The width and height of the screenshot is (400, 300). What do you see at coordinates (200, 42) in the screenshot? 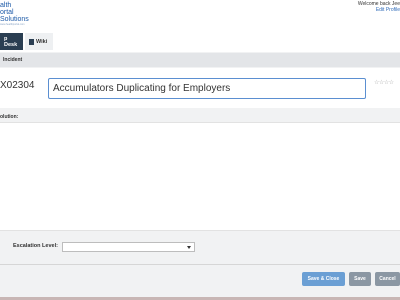
I see `tabs-row: p Desk Wiki` at bounding box center [200, 42].